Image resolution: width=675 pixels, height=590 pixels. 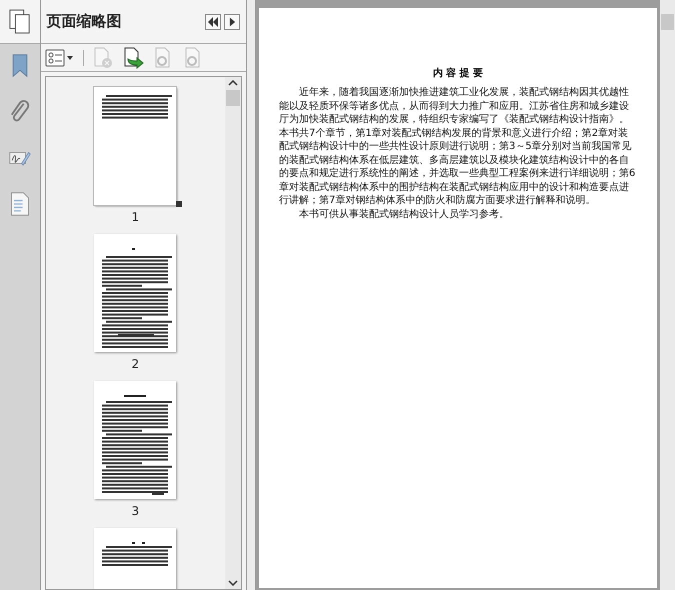 I want to click on page-number: 1, so click(x=136, y=217).